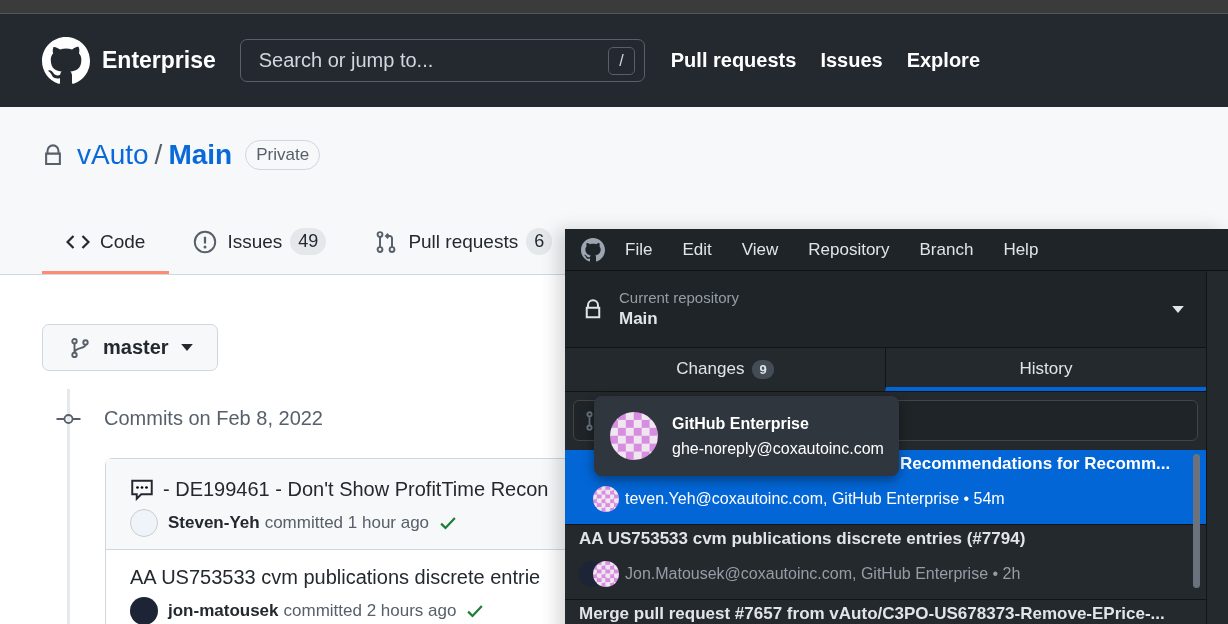 The width and height of the screenshot is (1228, 624). What do you see at coordinates (308, 241) in the screenshot?
I see `count-badge: 49` at bounding box center [308, 241].